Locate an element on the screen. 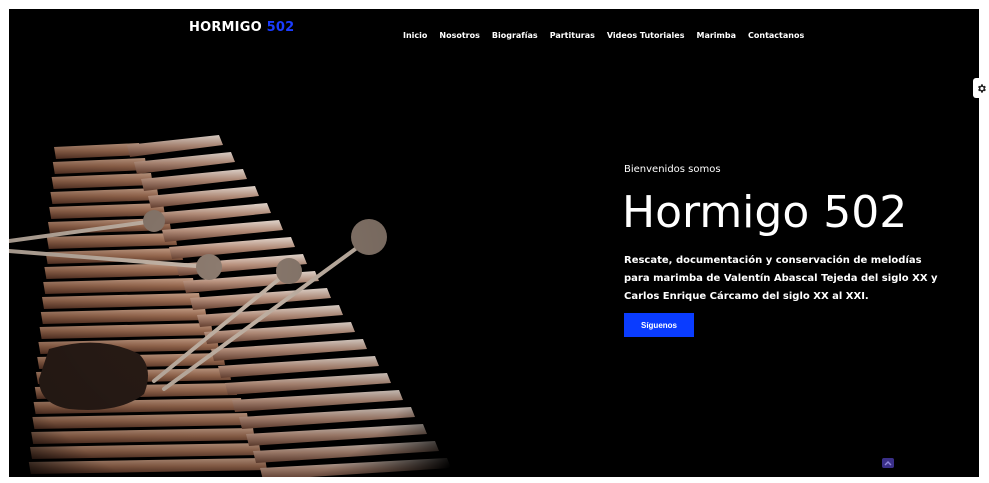  back-to-top-button is located at coordinates (888, 463).